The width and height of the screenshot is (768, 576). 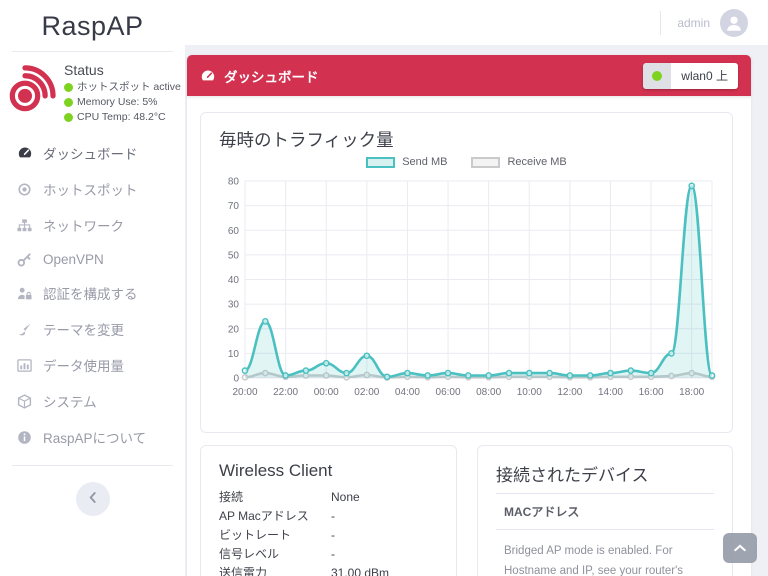 I want to click on topbar: admin, so click(x=476, y=22).